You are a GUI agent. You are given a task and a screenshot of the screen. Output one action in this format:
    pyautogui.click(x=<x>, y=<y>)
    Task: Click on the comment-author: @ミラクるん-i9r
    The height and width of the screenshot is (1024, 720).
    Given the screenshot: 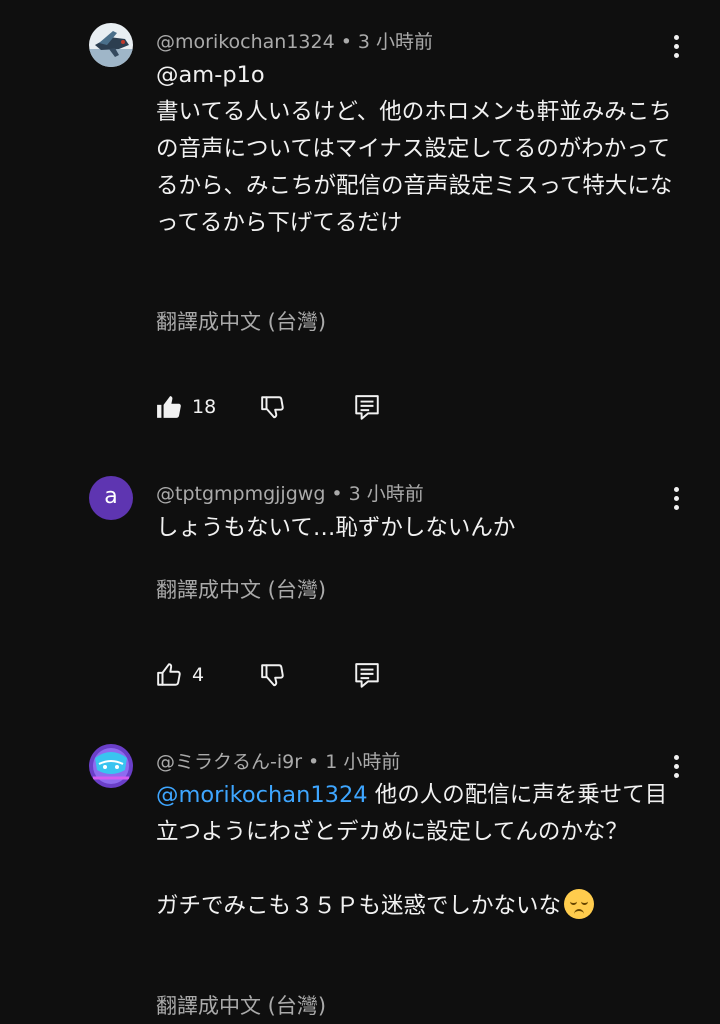 What is the action you would take?
    pyautogui.click(x=229, y=762)
    